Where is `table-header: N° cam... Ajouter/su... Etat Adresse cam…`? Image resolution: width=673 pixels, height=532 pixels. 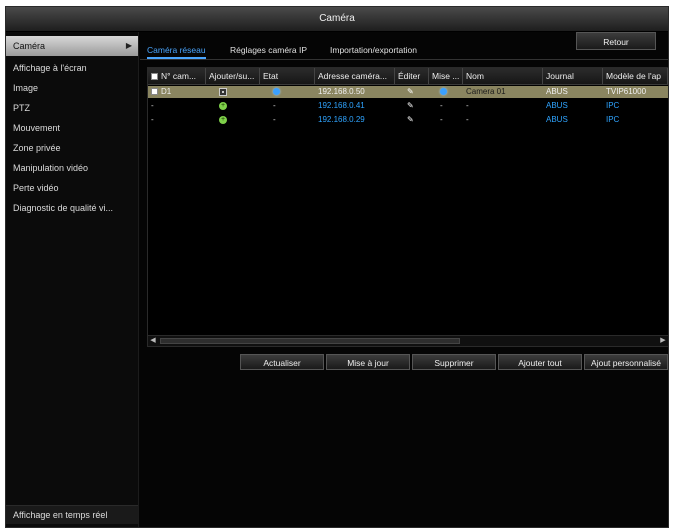 table-header: N° cam... Ajouter/su... Etat Adresse cam… is located at coordinates (408, 76).